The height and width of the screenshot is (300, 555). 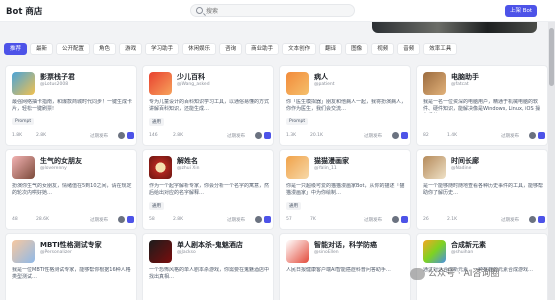 I want to click on category-tab: 最新, so click(x=42, y=49).